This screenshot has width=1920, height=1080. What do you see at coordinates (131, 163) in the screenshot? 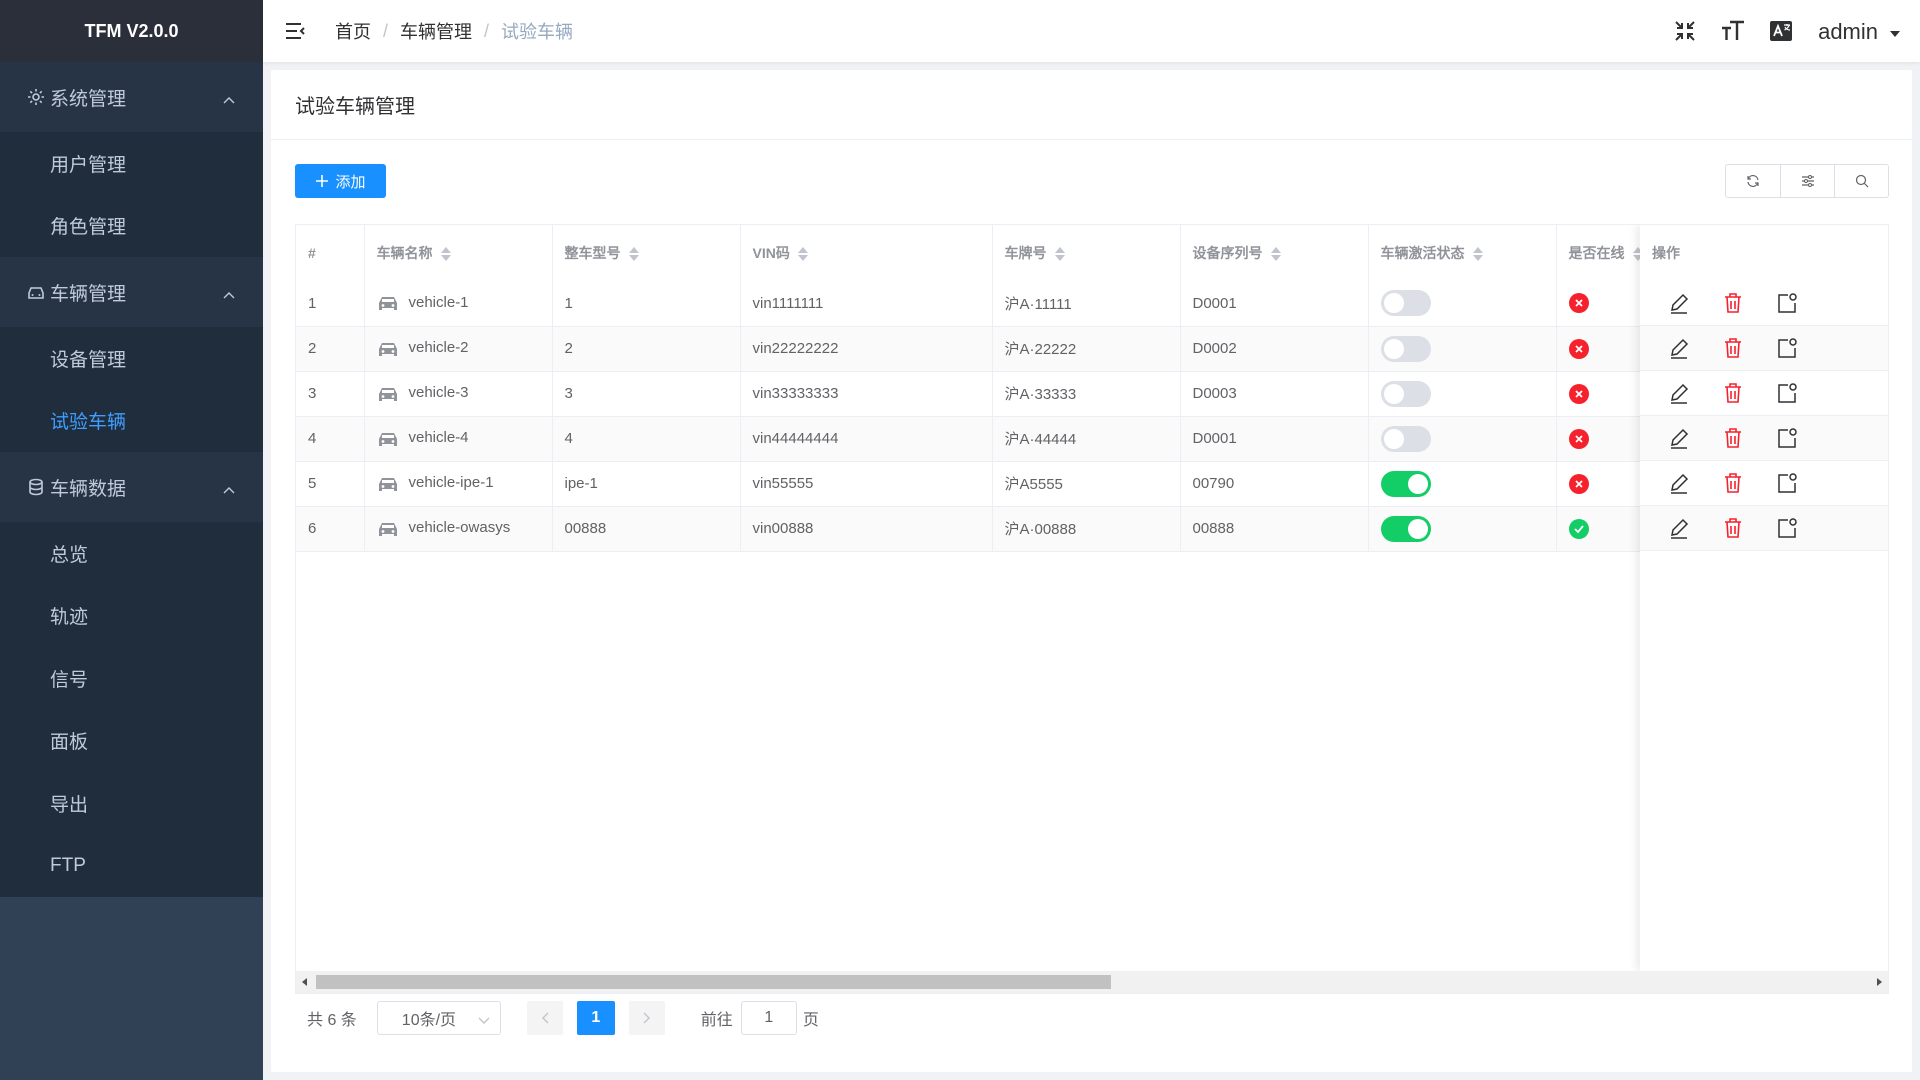
I see `sidebar-item-users: 用户管理` at bounding box center [131, 163].